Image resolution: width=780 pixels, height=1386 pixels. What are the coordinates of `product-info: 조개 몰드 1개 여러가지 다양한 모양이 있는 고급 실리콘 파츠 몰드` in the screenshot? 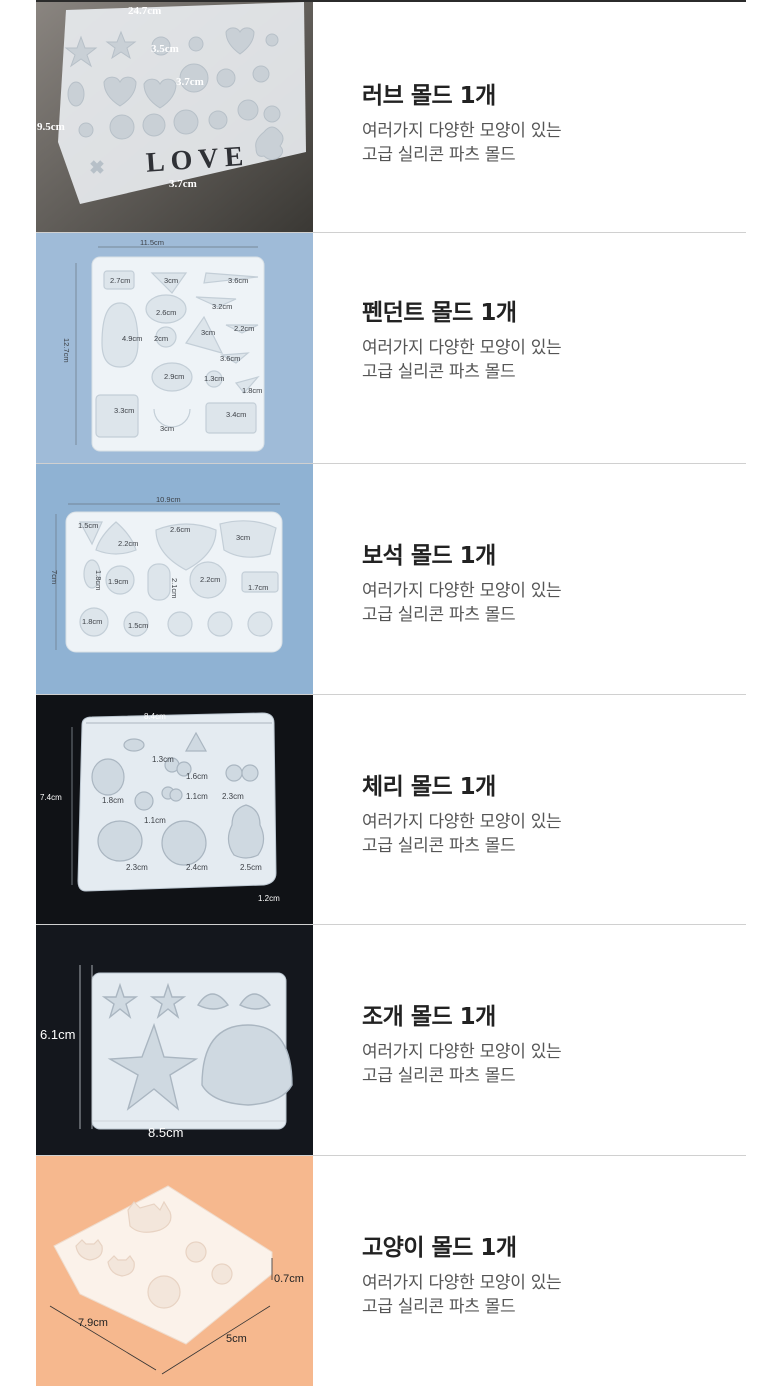 It's located at (554, 1040).